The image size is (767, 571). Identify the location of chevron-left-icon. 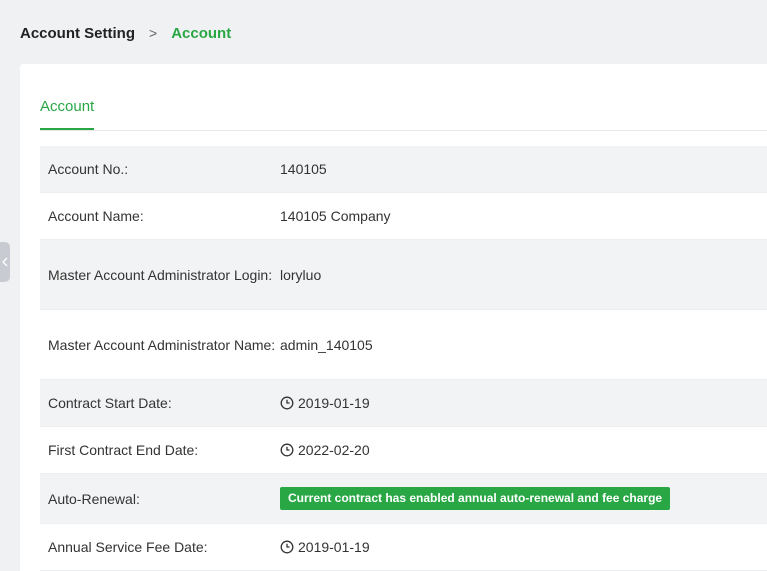
(5, 262).